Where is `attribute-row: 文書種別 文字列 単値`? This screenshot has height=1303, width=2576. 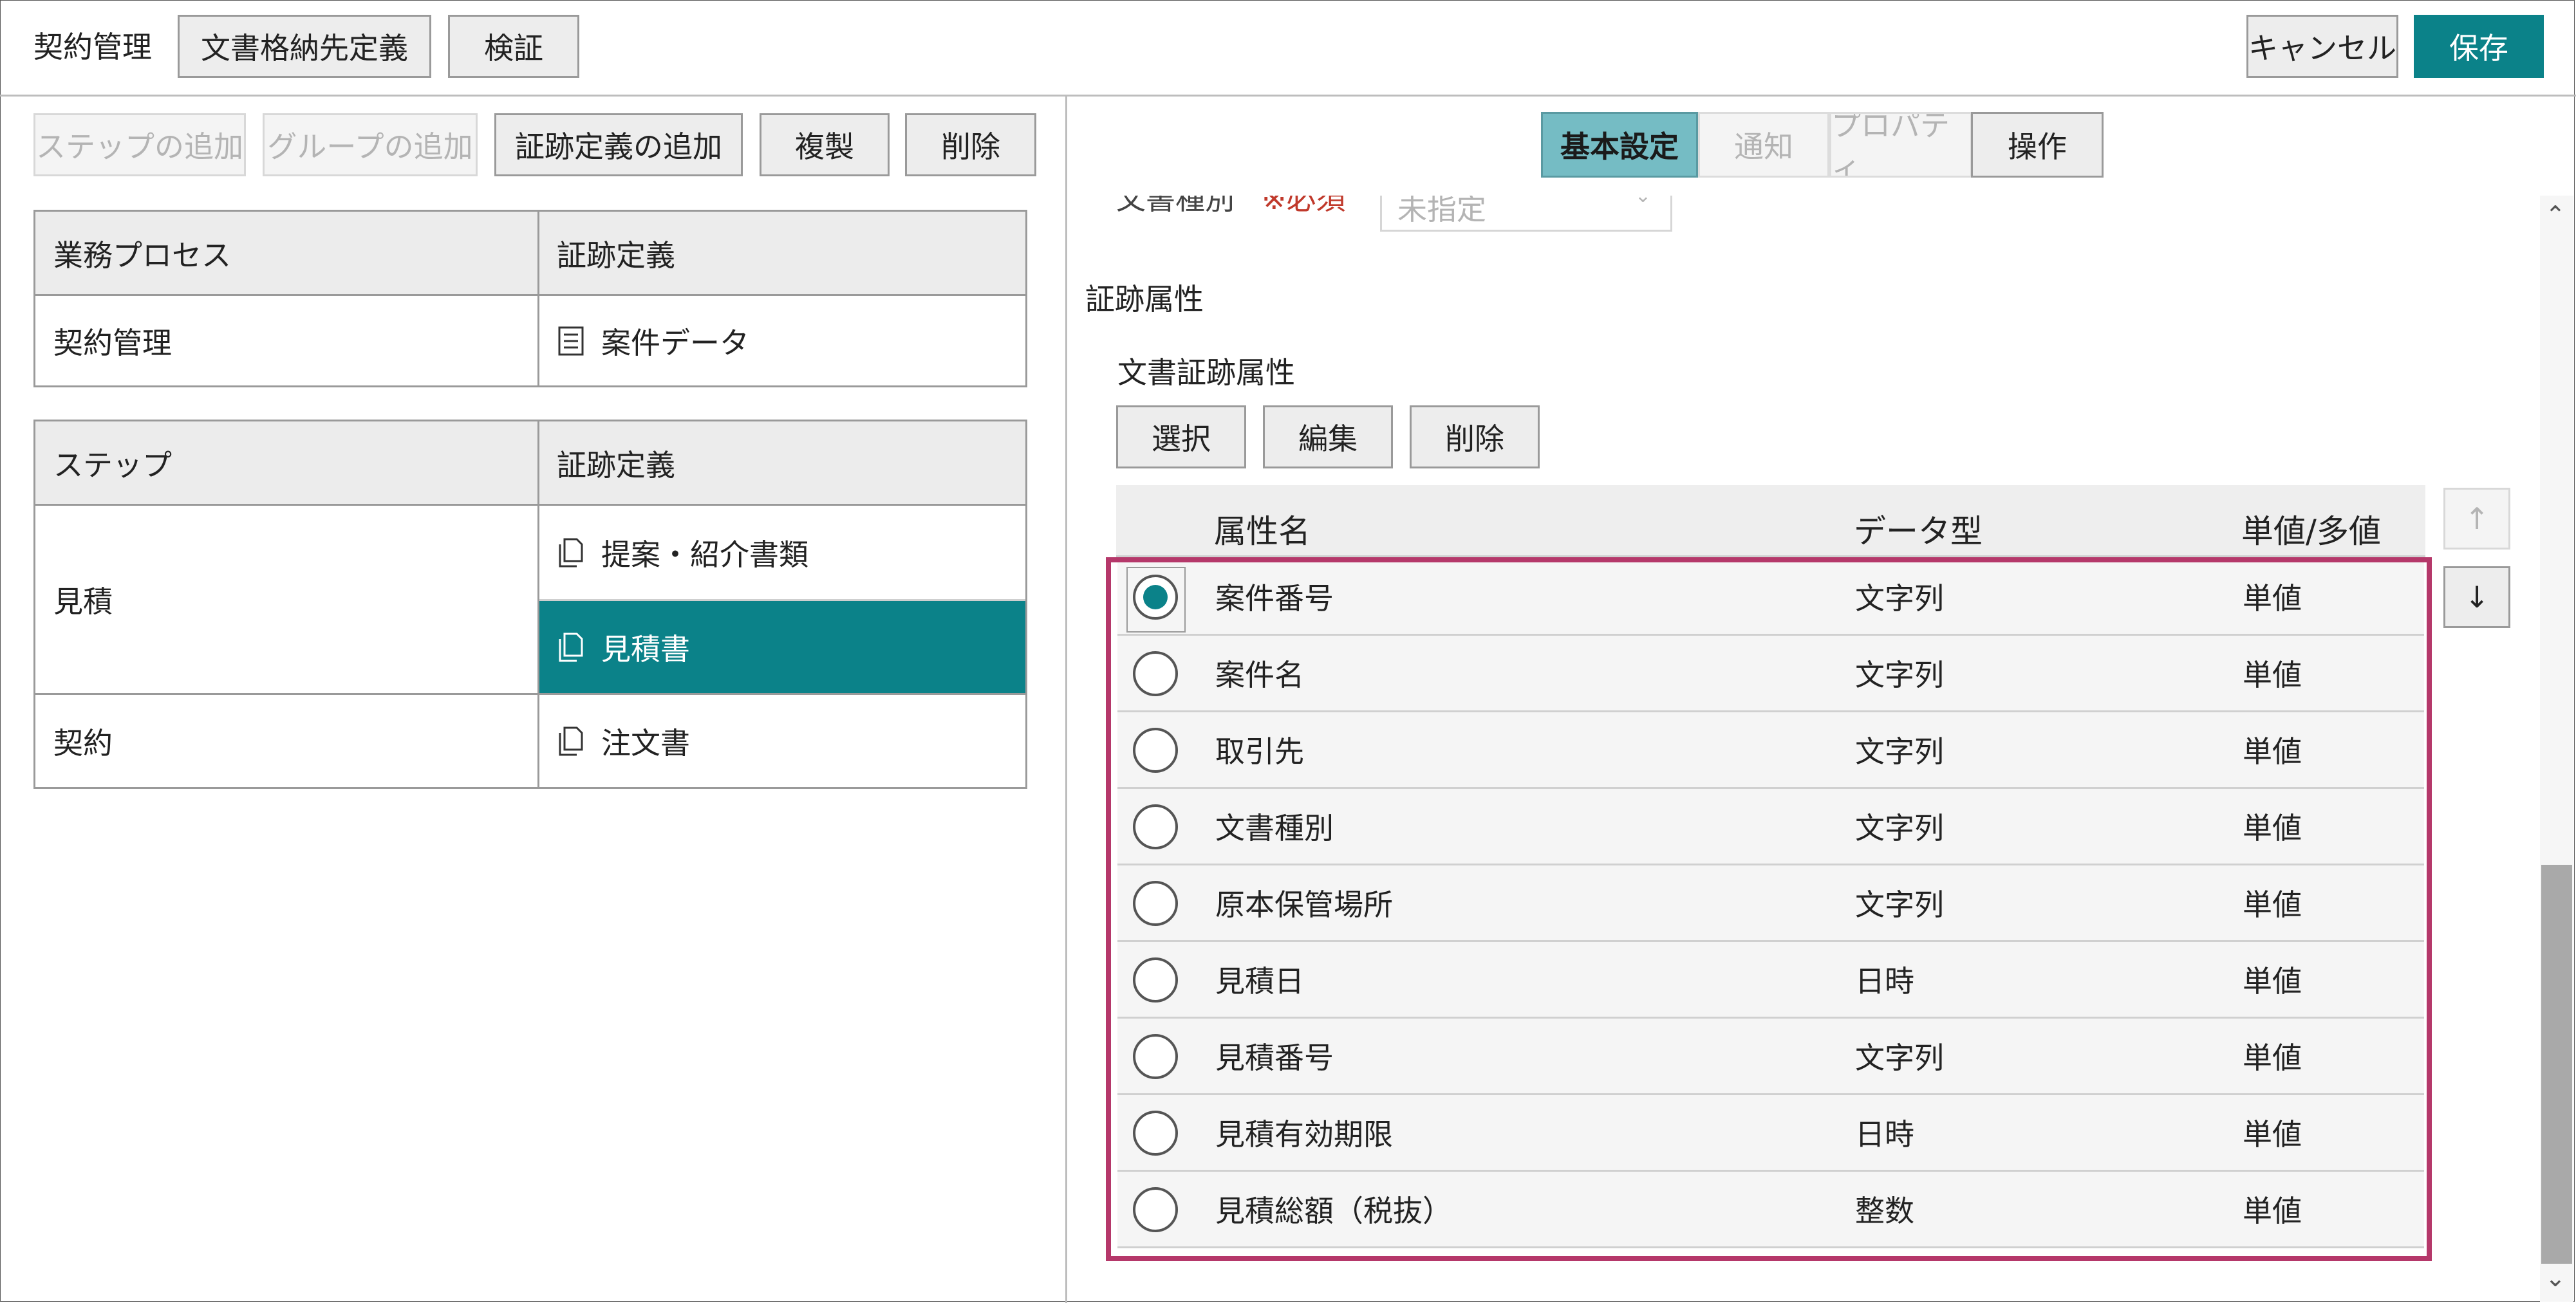 attribute-row: 文書種別 文字列 単値 is located at coordinates (1770, 827).